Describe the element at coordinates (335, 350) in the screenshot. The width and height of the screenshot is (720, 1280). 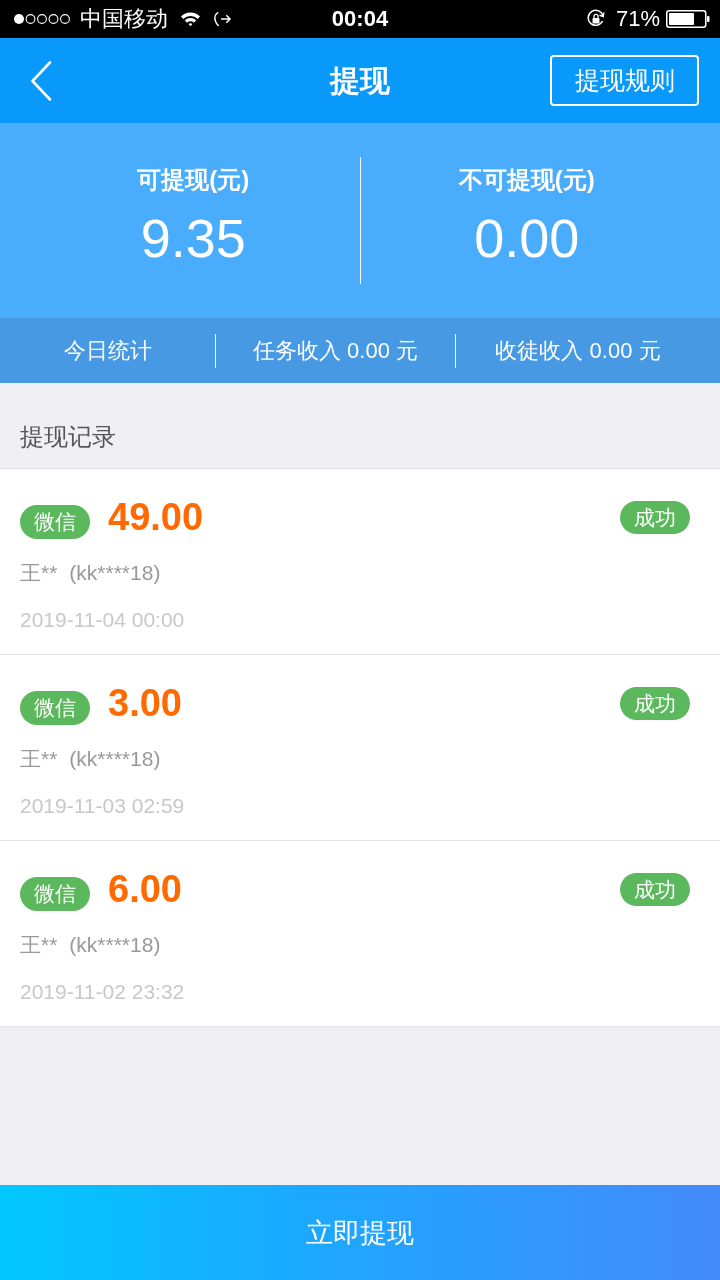
I see `stat-text: 任务收入 0.00 元` at that location.